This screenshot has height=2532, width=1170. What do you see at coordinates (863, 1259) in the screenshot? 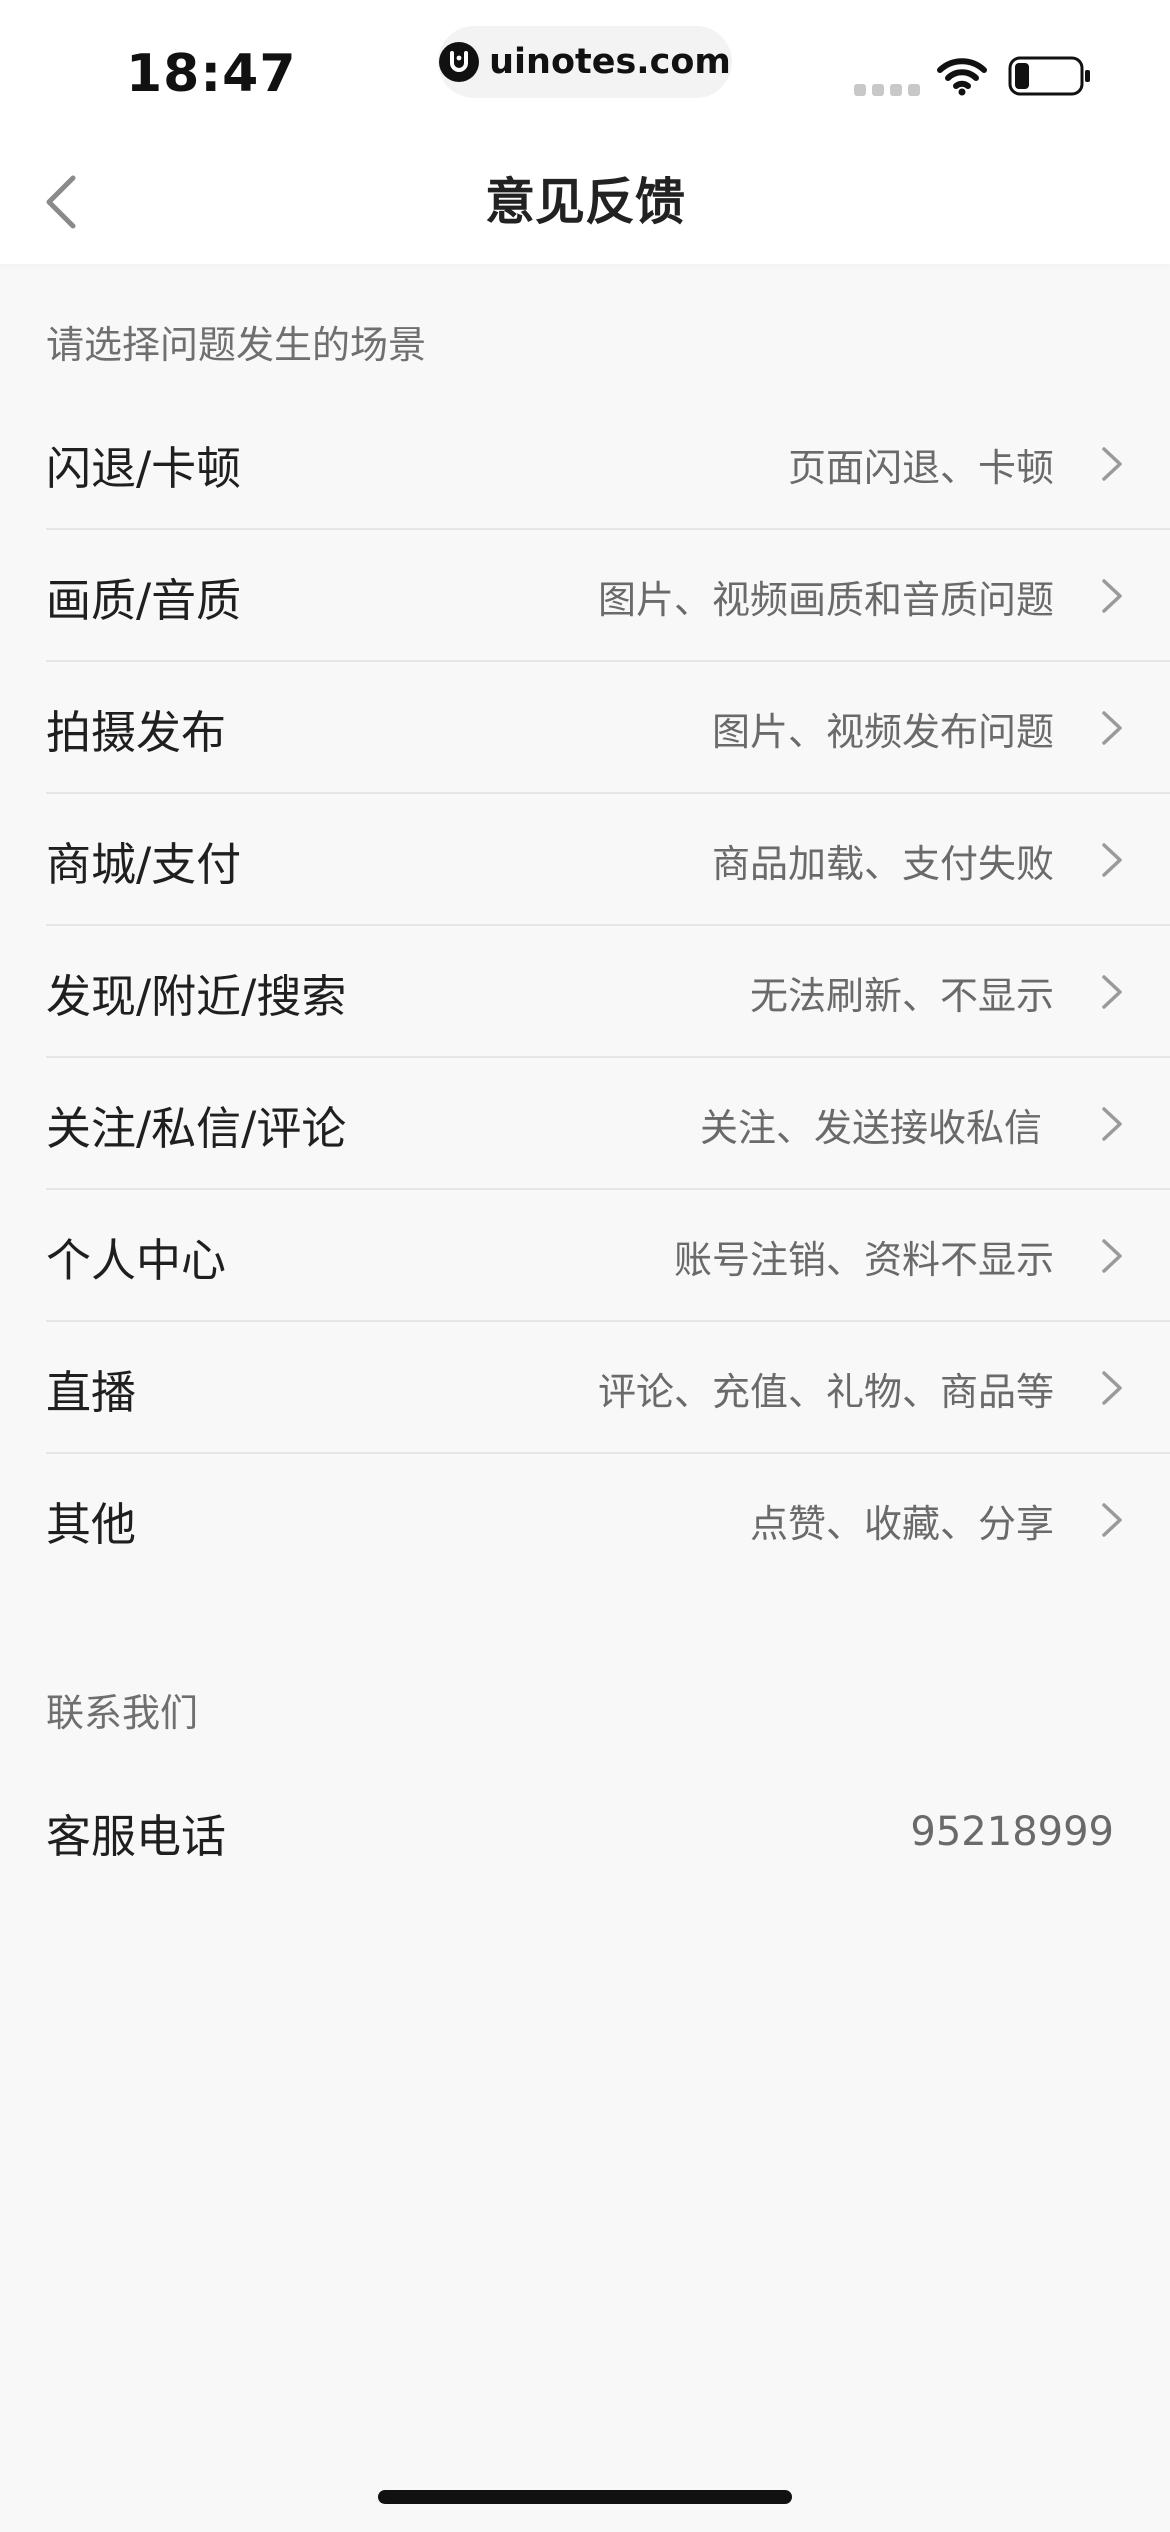
I see `row-description: 账号注销、资料不显示` at bounding box center [863, 1259].